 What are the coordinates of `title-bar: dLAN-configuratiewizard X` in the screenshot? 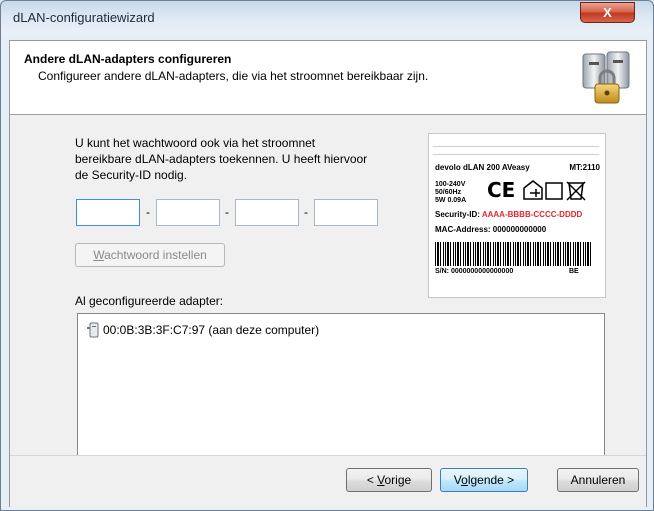 It's located at (327, 21).